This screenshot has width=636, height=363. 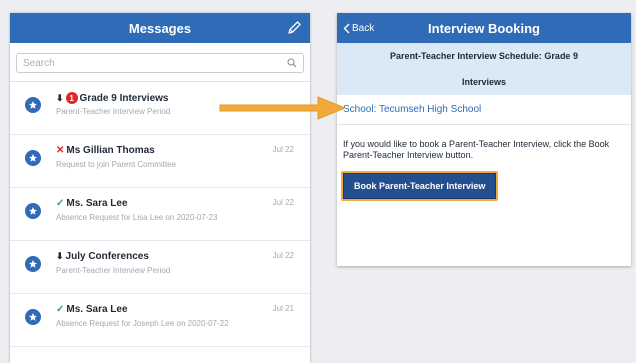 I want to click on chevron-left-icon, so click(x=346, y=28).